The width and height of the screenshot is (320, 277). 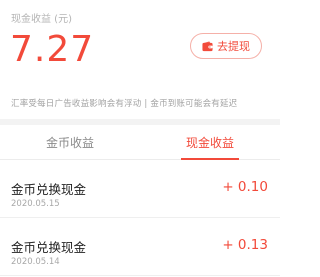 I want to click on withdraw-button-label: 去提现, so click(x=233, y=46).